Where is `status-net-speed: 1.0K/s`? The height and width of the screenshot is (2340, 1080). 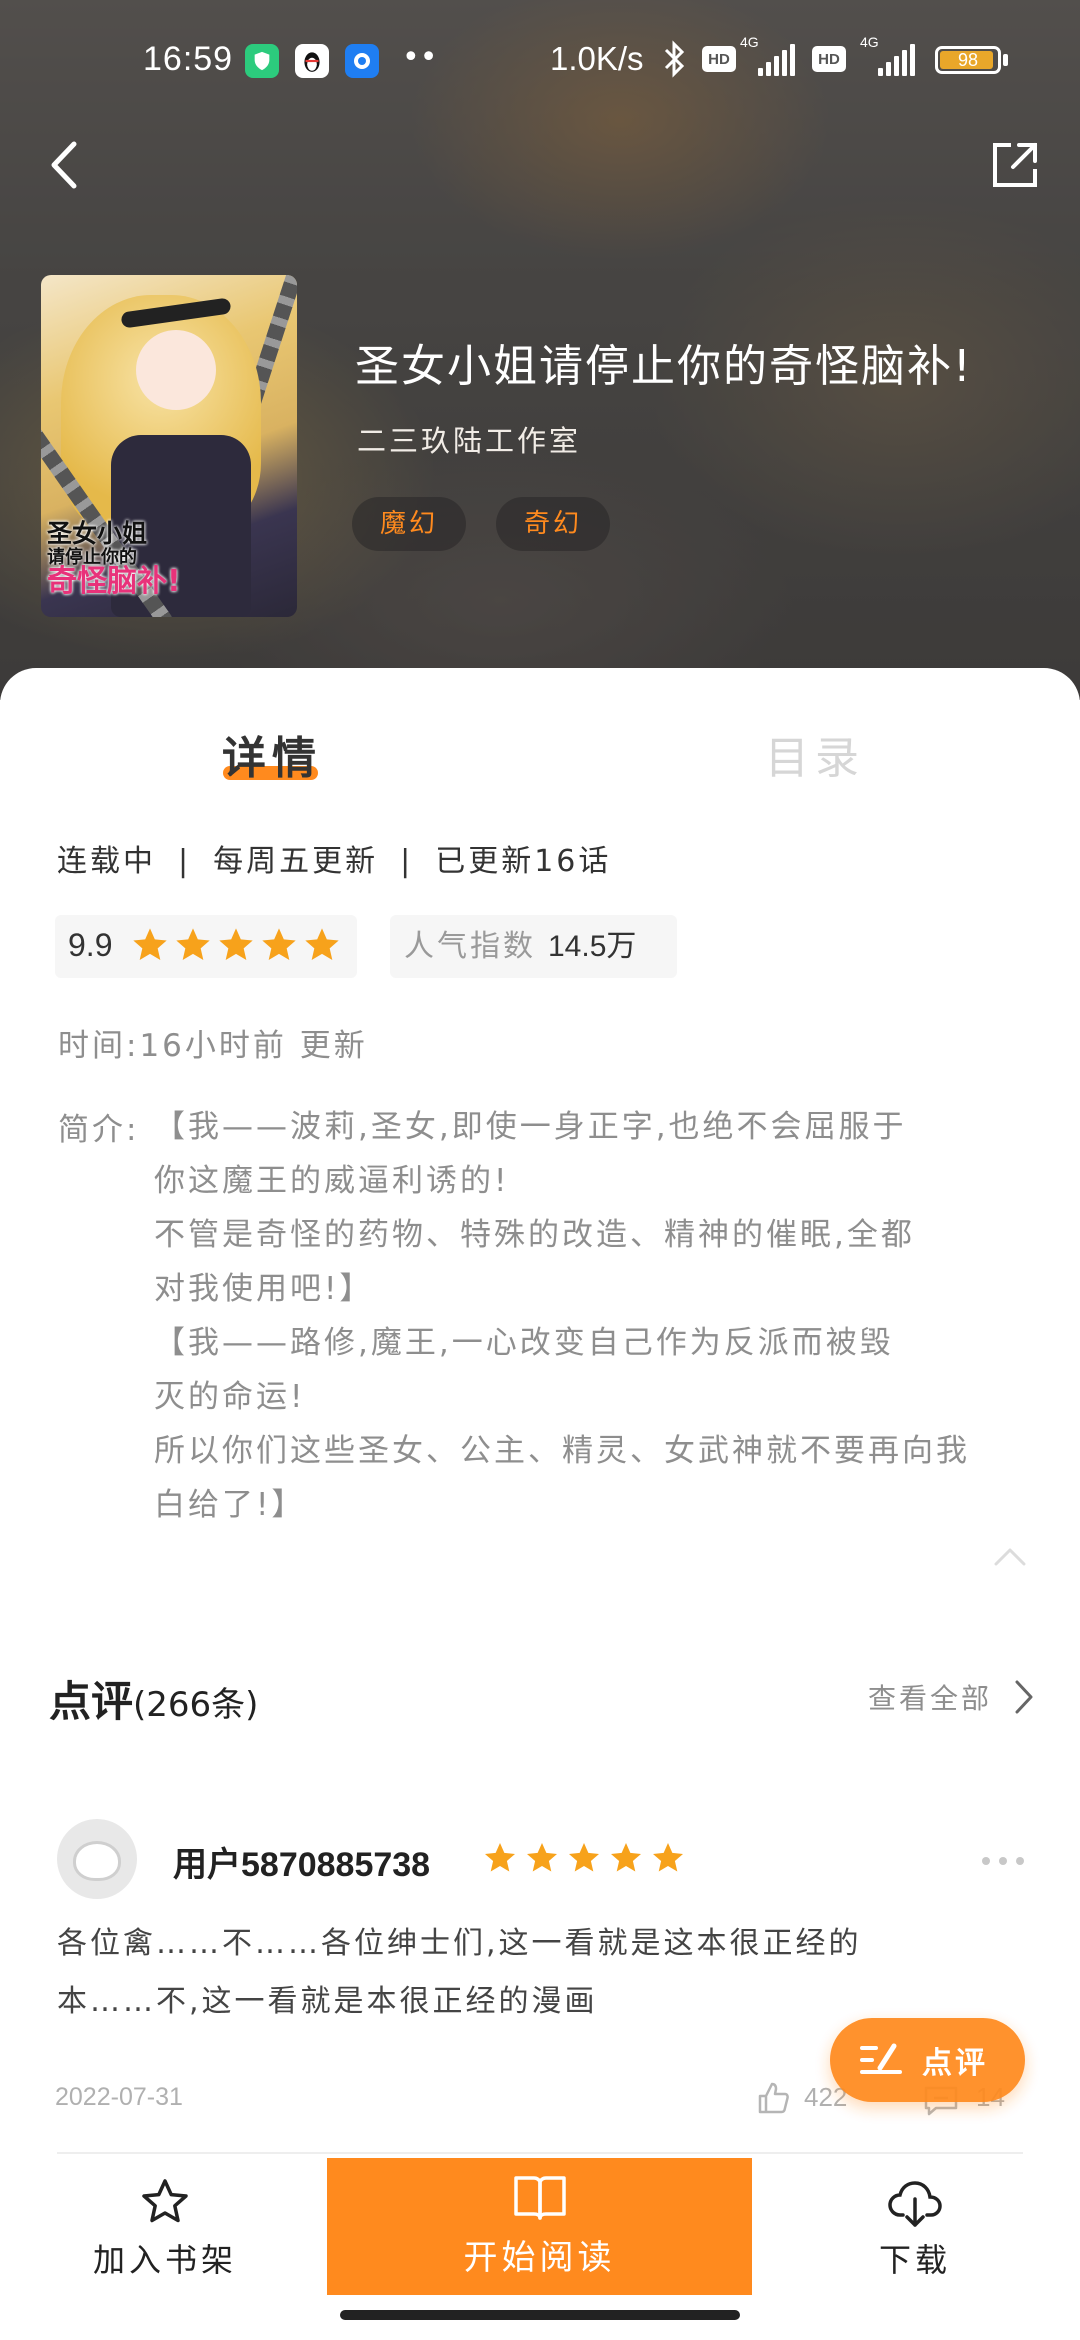
status-net-speed: 1.0K/s is located at coordinates (597, 58).